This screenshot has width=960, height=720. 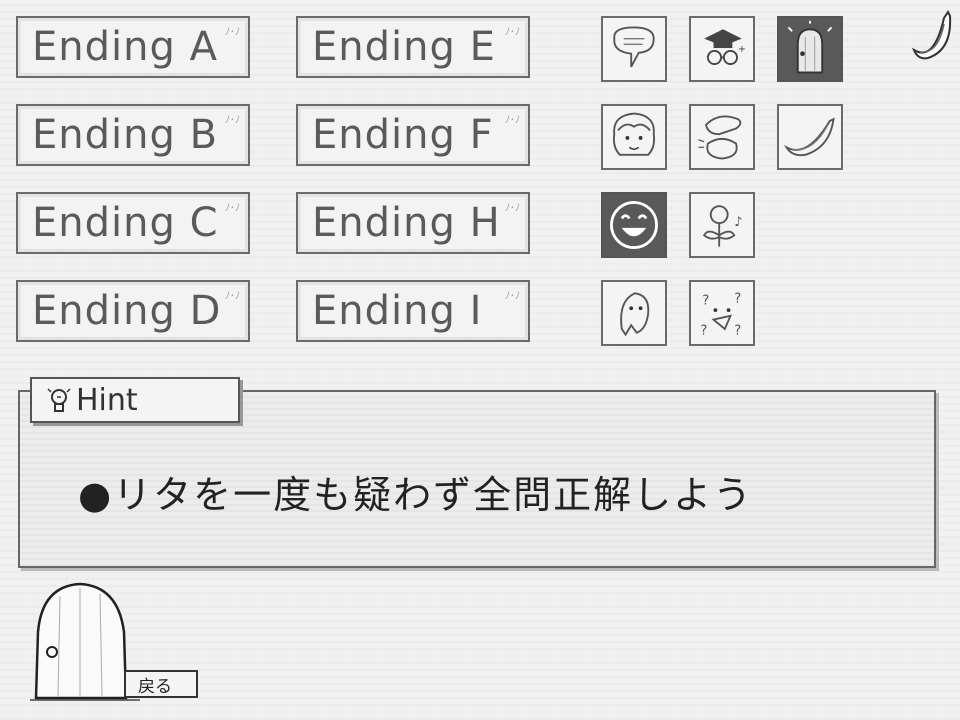 I want to click on door-glowing-icon, so click(x=810, y=47).